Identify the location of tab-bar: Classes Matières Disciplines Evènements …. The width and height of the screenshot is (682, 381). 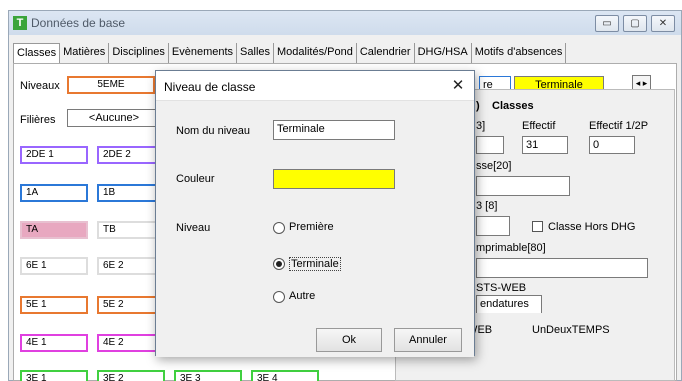
(290, 53).